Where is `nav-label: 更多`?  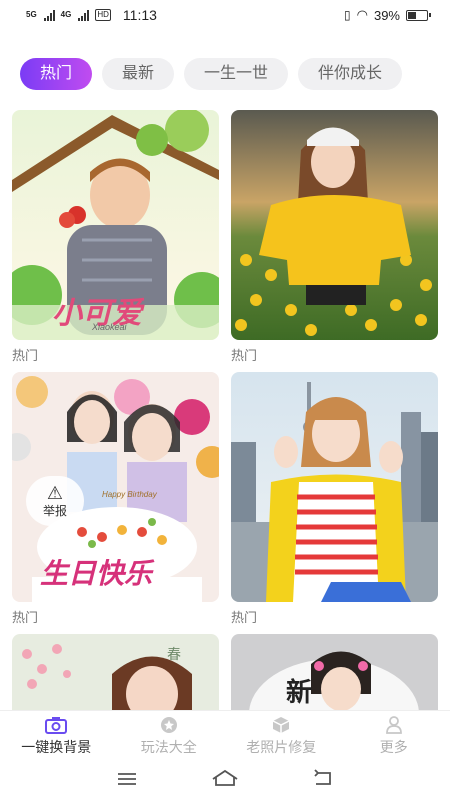 nav-label: 更多 is located at coordinates (393, 747).